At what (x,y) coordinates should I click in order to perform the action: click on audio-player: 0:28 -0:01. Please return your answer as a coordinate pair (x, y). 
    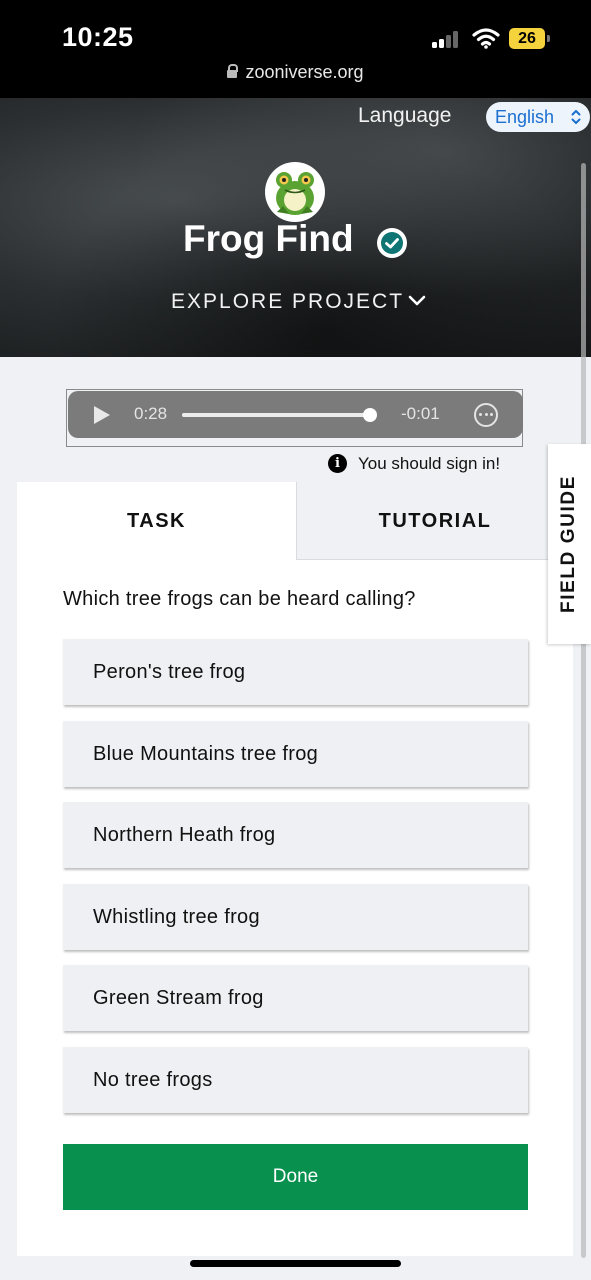
    Looking at the image, I should click on (295, 414).